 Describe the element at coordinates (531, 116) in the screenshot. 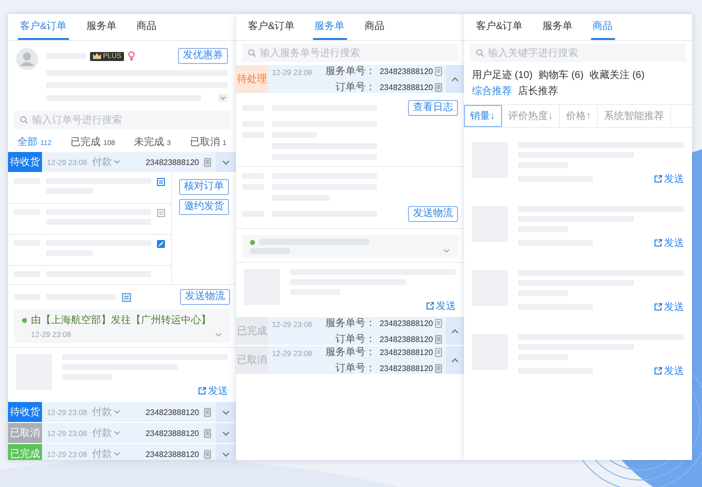

I see `sort-tab: 评价热度↓` at that location.